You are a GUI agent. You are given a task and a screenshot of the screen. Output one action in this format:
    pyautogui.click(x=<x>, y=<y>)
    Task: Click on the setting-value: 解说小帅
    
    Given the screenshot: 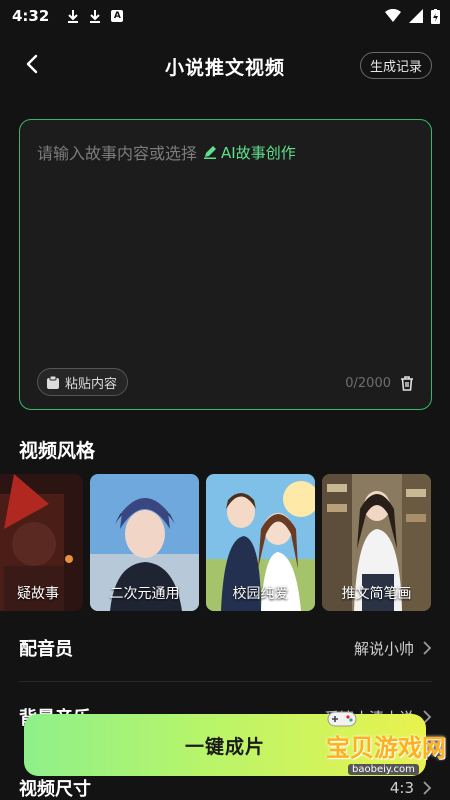 What is the action you would take?
    pyautogui.click(x=383, y=648)
    